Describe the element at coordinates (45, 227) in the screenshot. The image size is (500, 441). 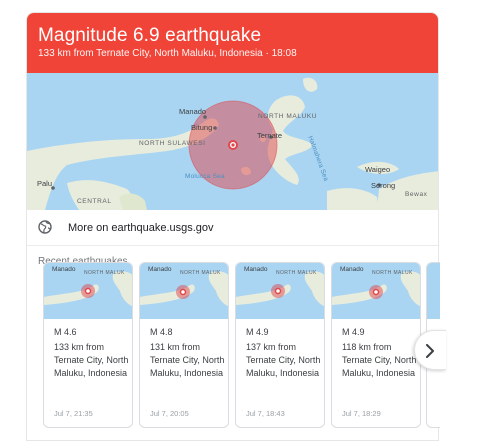
I see `globe-icon` at that location.